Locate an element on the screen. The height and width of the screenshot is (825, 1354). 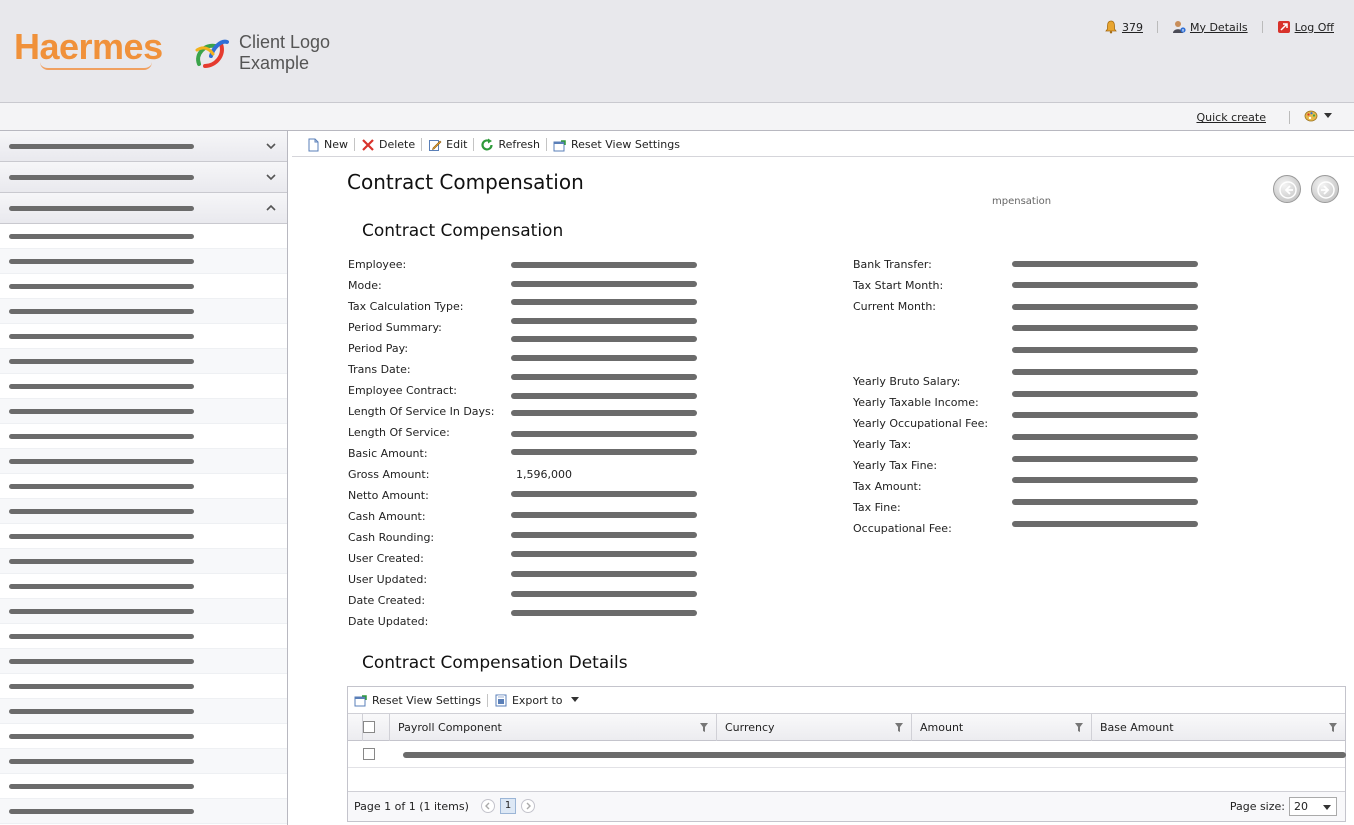
new-button: New is located at coordinates (327, 145).